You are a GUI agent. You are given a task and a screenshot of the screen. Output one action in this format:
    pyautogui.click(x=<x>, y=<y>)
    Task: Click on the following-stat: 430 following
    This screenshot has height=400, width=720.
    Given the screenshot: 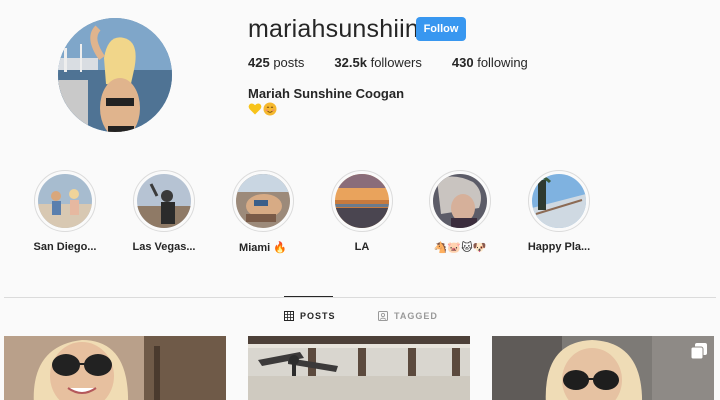 What is the action you would take?
    pyautogui.click(x=490, y=62)
    